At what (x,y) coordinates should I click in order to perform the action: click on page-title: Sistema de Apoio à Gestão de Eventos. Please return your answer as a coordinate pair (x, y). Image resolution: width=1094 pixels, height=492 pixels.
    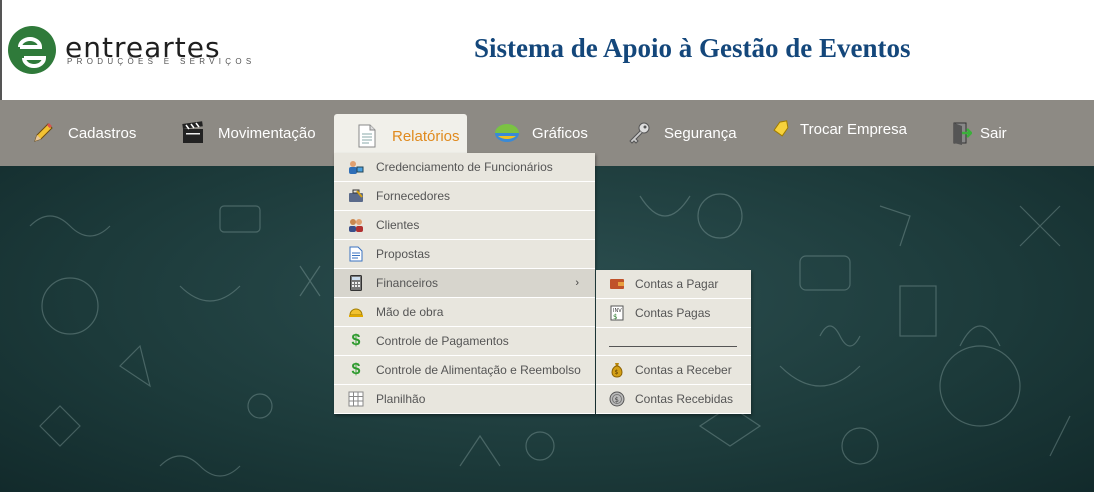
    Looking at the image, I should click on (692, 48).